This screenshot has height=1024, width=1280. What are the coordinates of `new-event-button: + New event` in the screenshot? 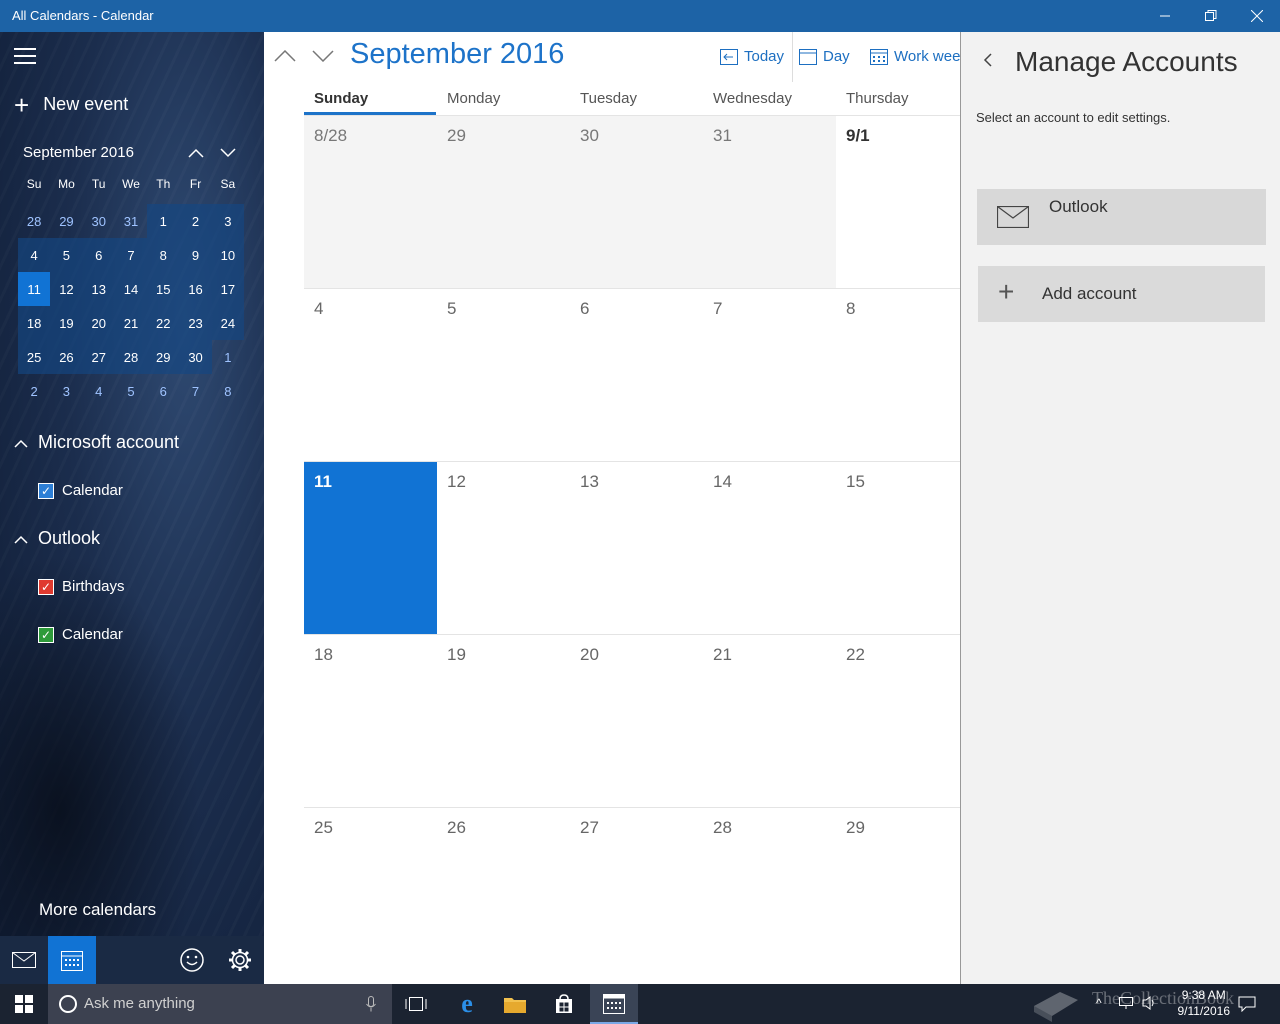 It's located at (71, 105).